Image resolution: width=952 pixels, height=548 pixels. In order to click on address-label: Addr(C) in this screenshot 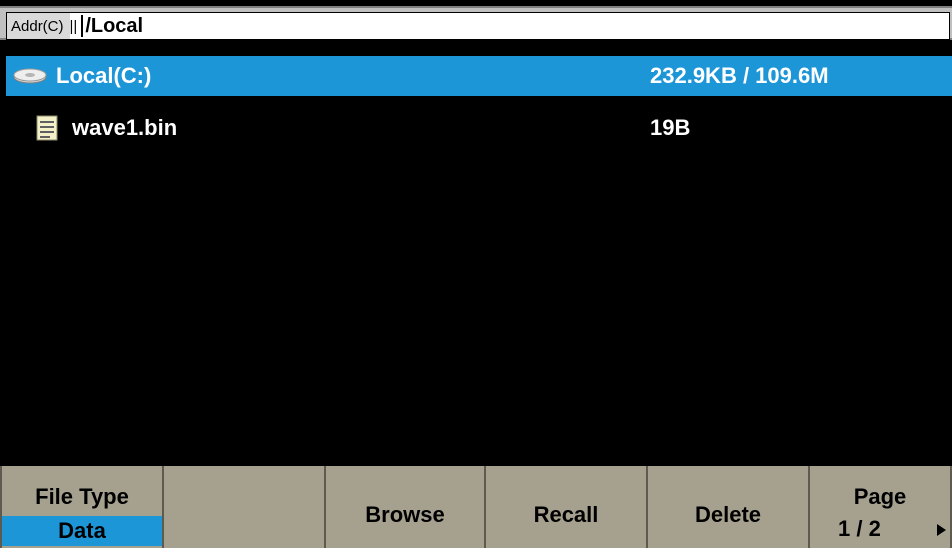, I will do `click(38, 26)`.